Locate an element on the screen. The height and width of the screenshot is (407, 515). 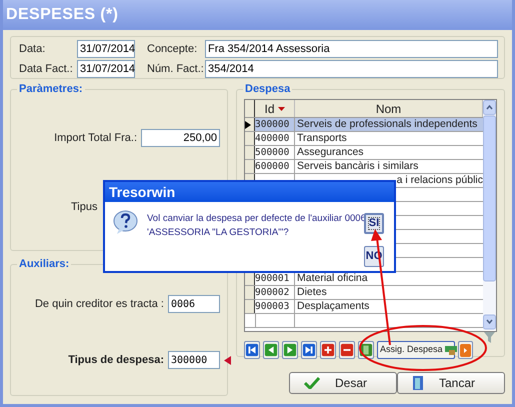
group-title: Despesa is located at coordinates (267, 89).